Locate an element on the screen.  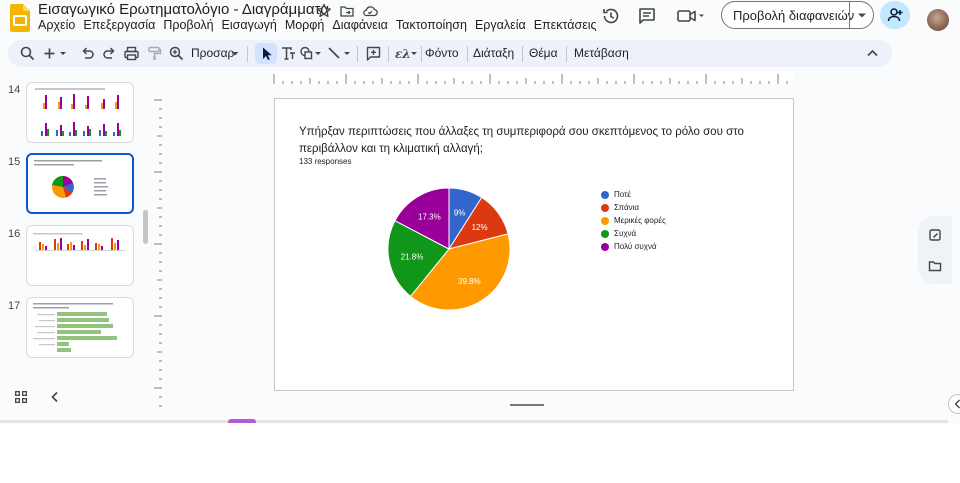
line-icon is located at coordinates (340, 53).